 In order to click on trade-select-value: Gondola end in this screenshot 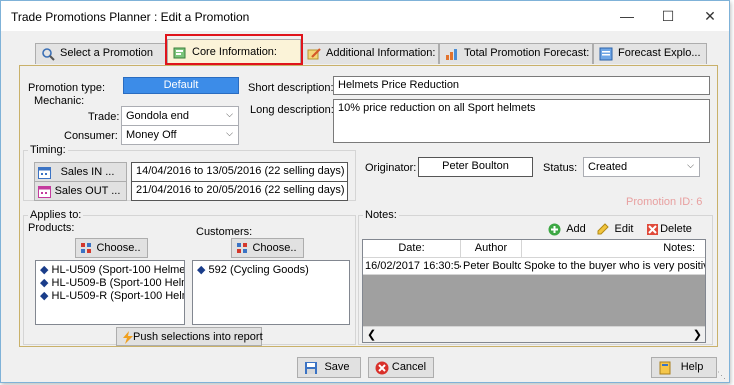, I will do `click(157, 116)`.